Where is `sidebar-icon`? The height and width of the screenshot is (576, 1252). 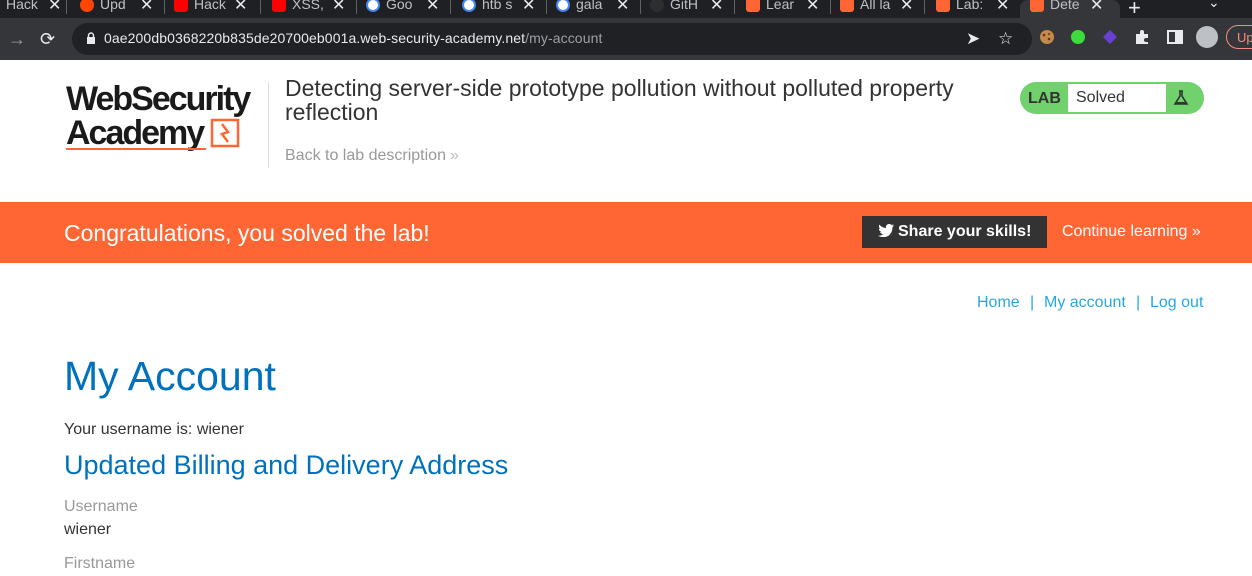
sidebar-icon is located at coordinates (1175, 37).